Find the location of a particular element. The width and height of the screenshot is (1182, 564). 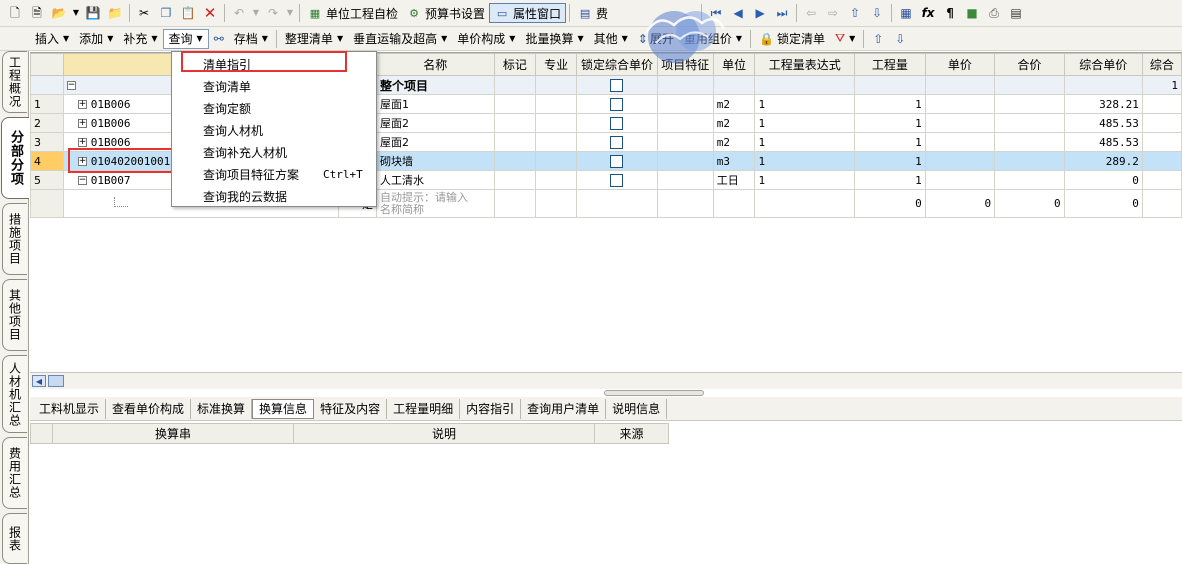

export-folder-icon: 📁 is located at coordinates (115, 13).